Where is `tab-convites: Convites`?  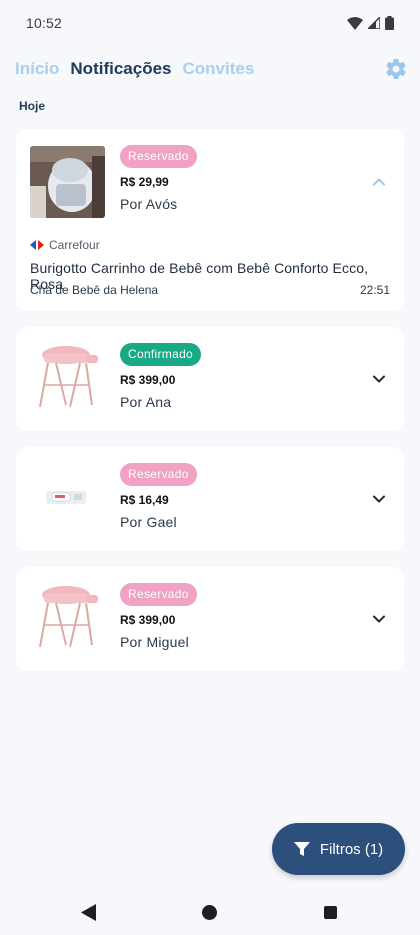
tab-convites: Convites is located at coordinates (219, 69).